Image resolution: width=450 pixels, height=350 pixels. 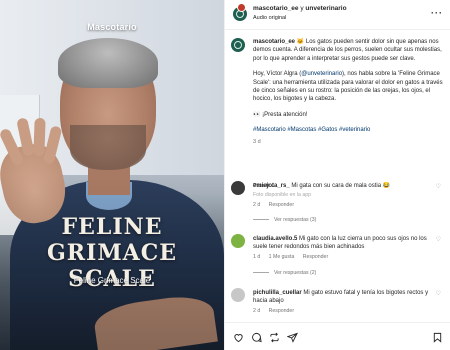 I want to click on author-connector: y, so click(x=302, y=8).